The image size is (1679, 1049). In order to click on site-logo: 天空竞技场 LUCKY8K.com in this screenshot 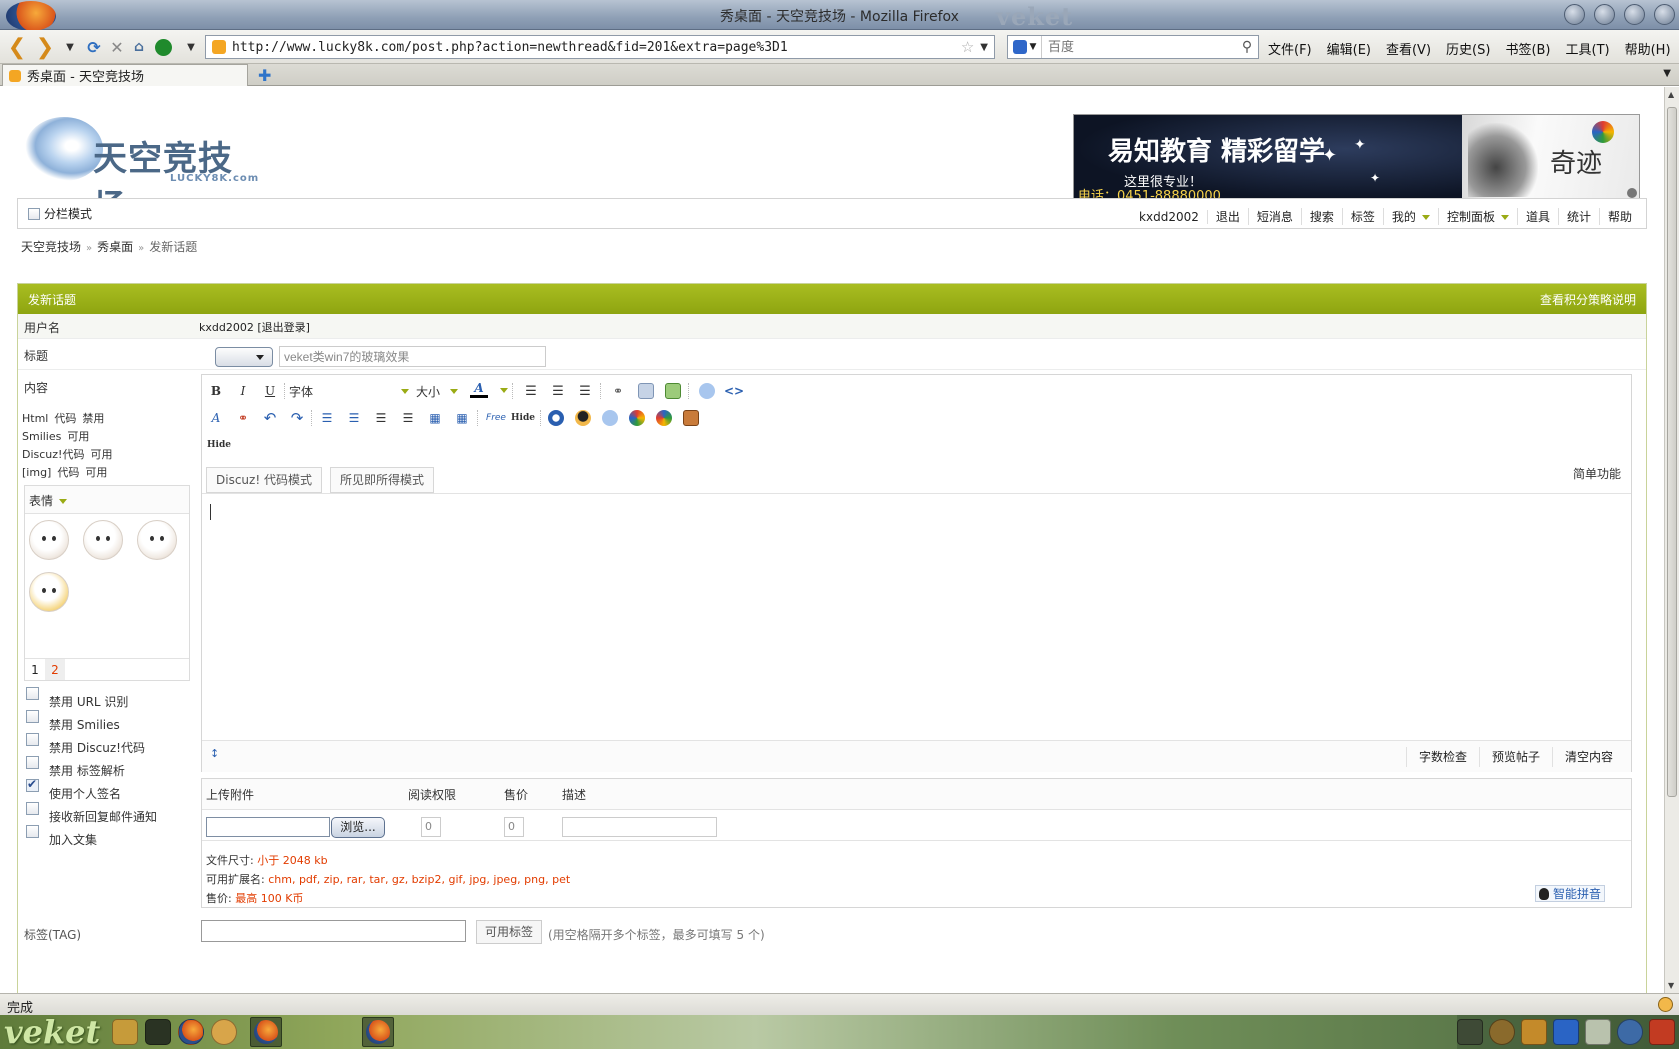, I will do `click(145, 172)`.